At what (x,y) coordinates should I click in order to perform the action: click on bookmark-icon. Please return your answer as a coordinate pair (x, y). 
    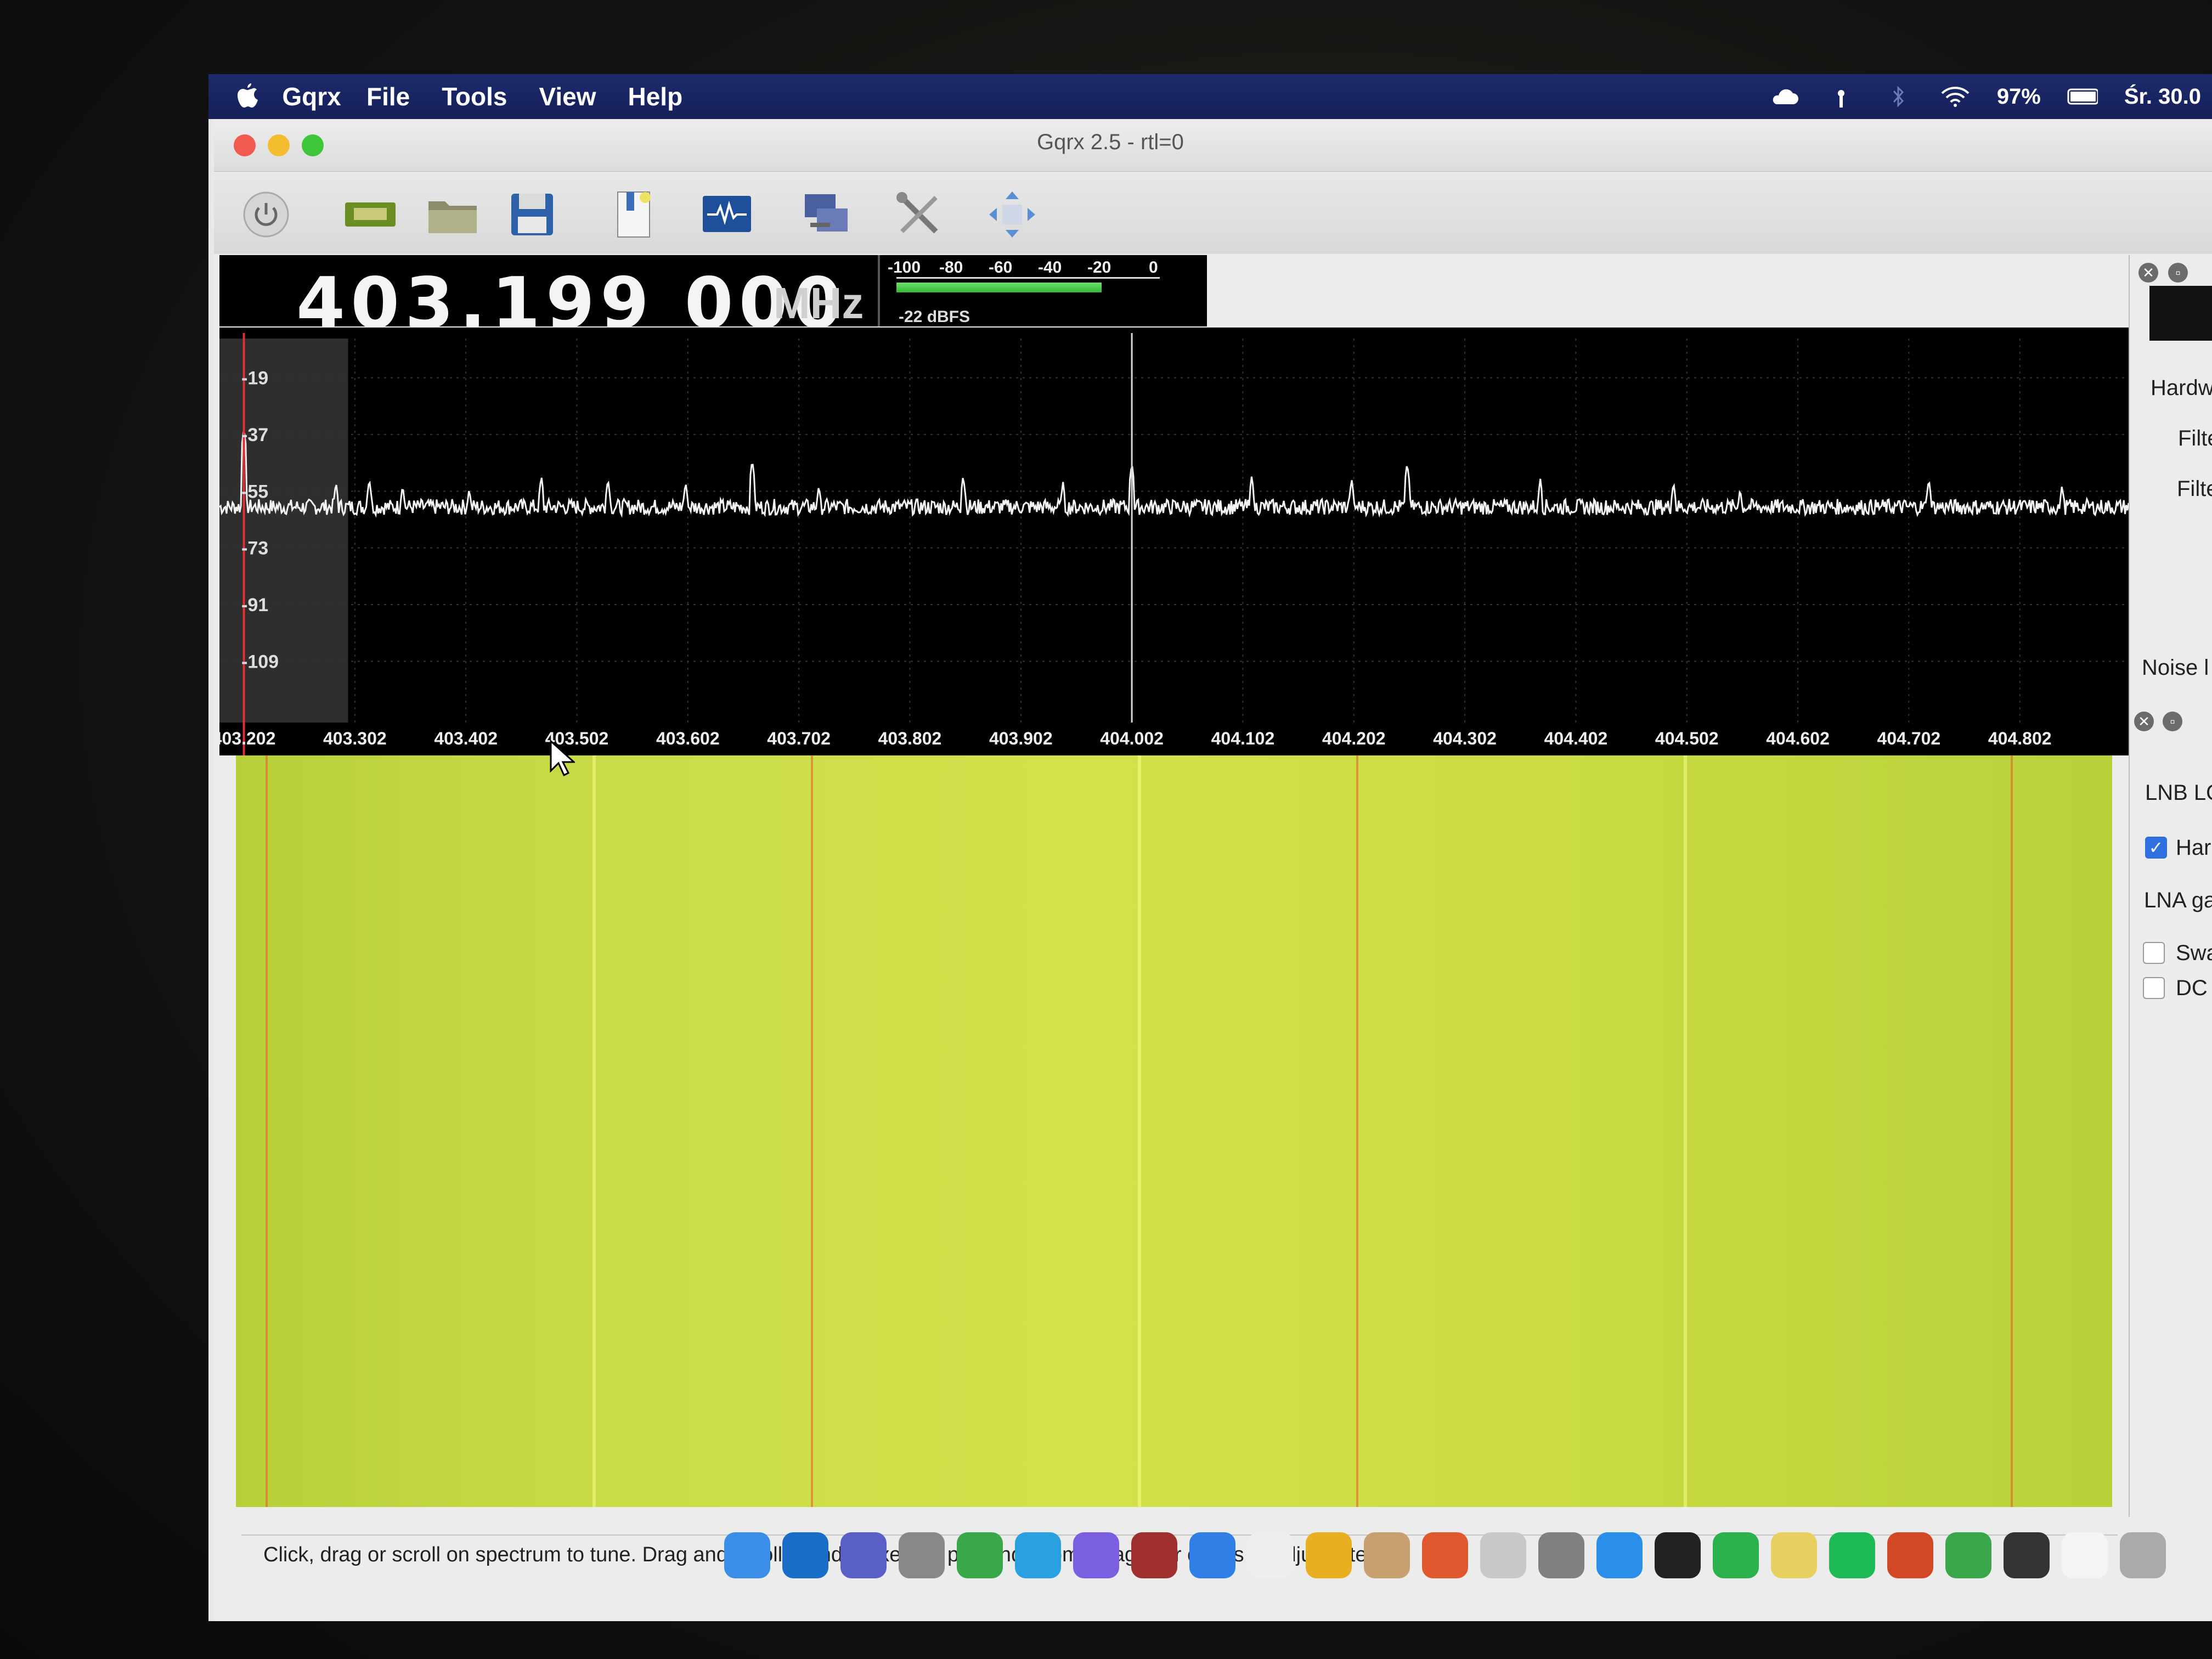
    Looking at the image, I should click on (634, 214).